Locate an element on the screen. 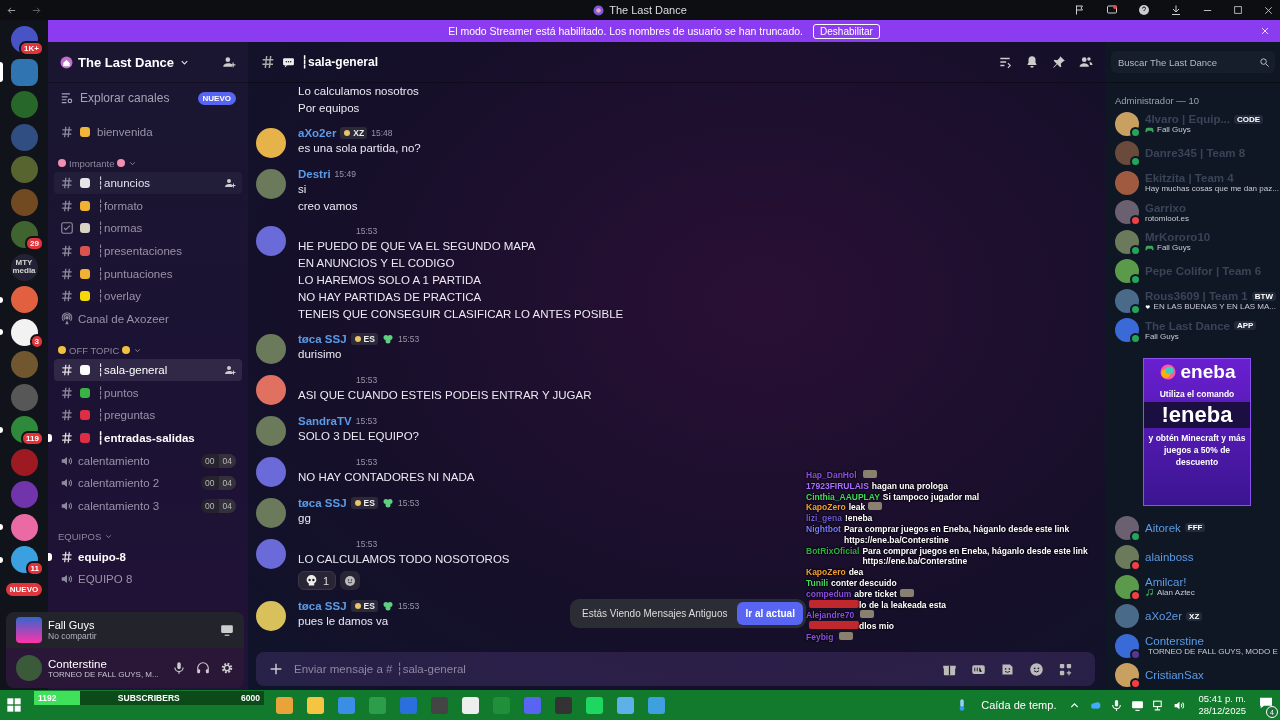 This screenshot has width=1280, height=720. author-name: aXo2er is located at coordinates (317, 132).